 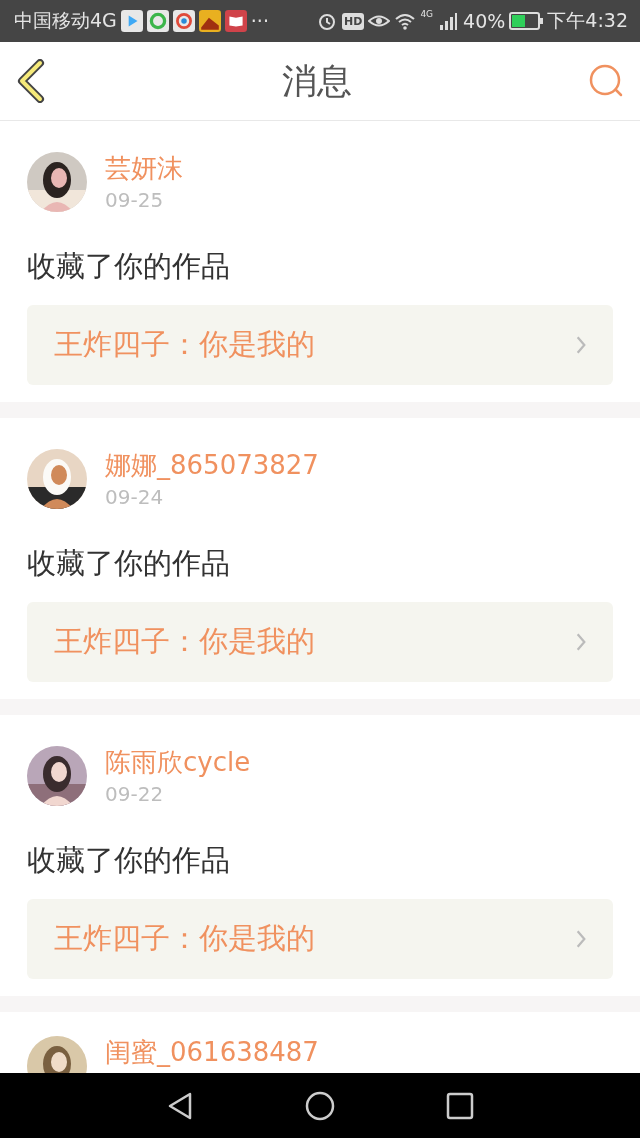 What do you see at coordinates (448, 21) in the screenshot?
I see `signal-icon` at bounding box center [448, 21].